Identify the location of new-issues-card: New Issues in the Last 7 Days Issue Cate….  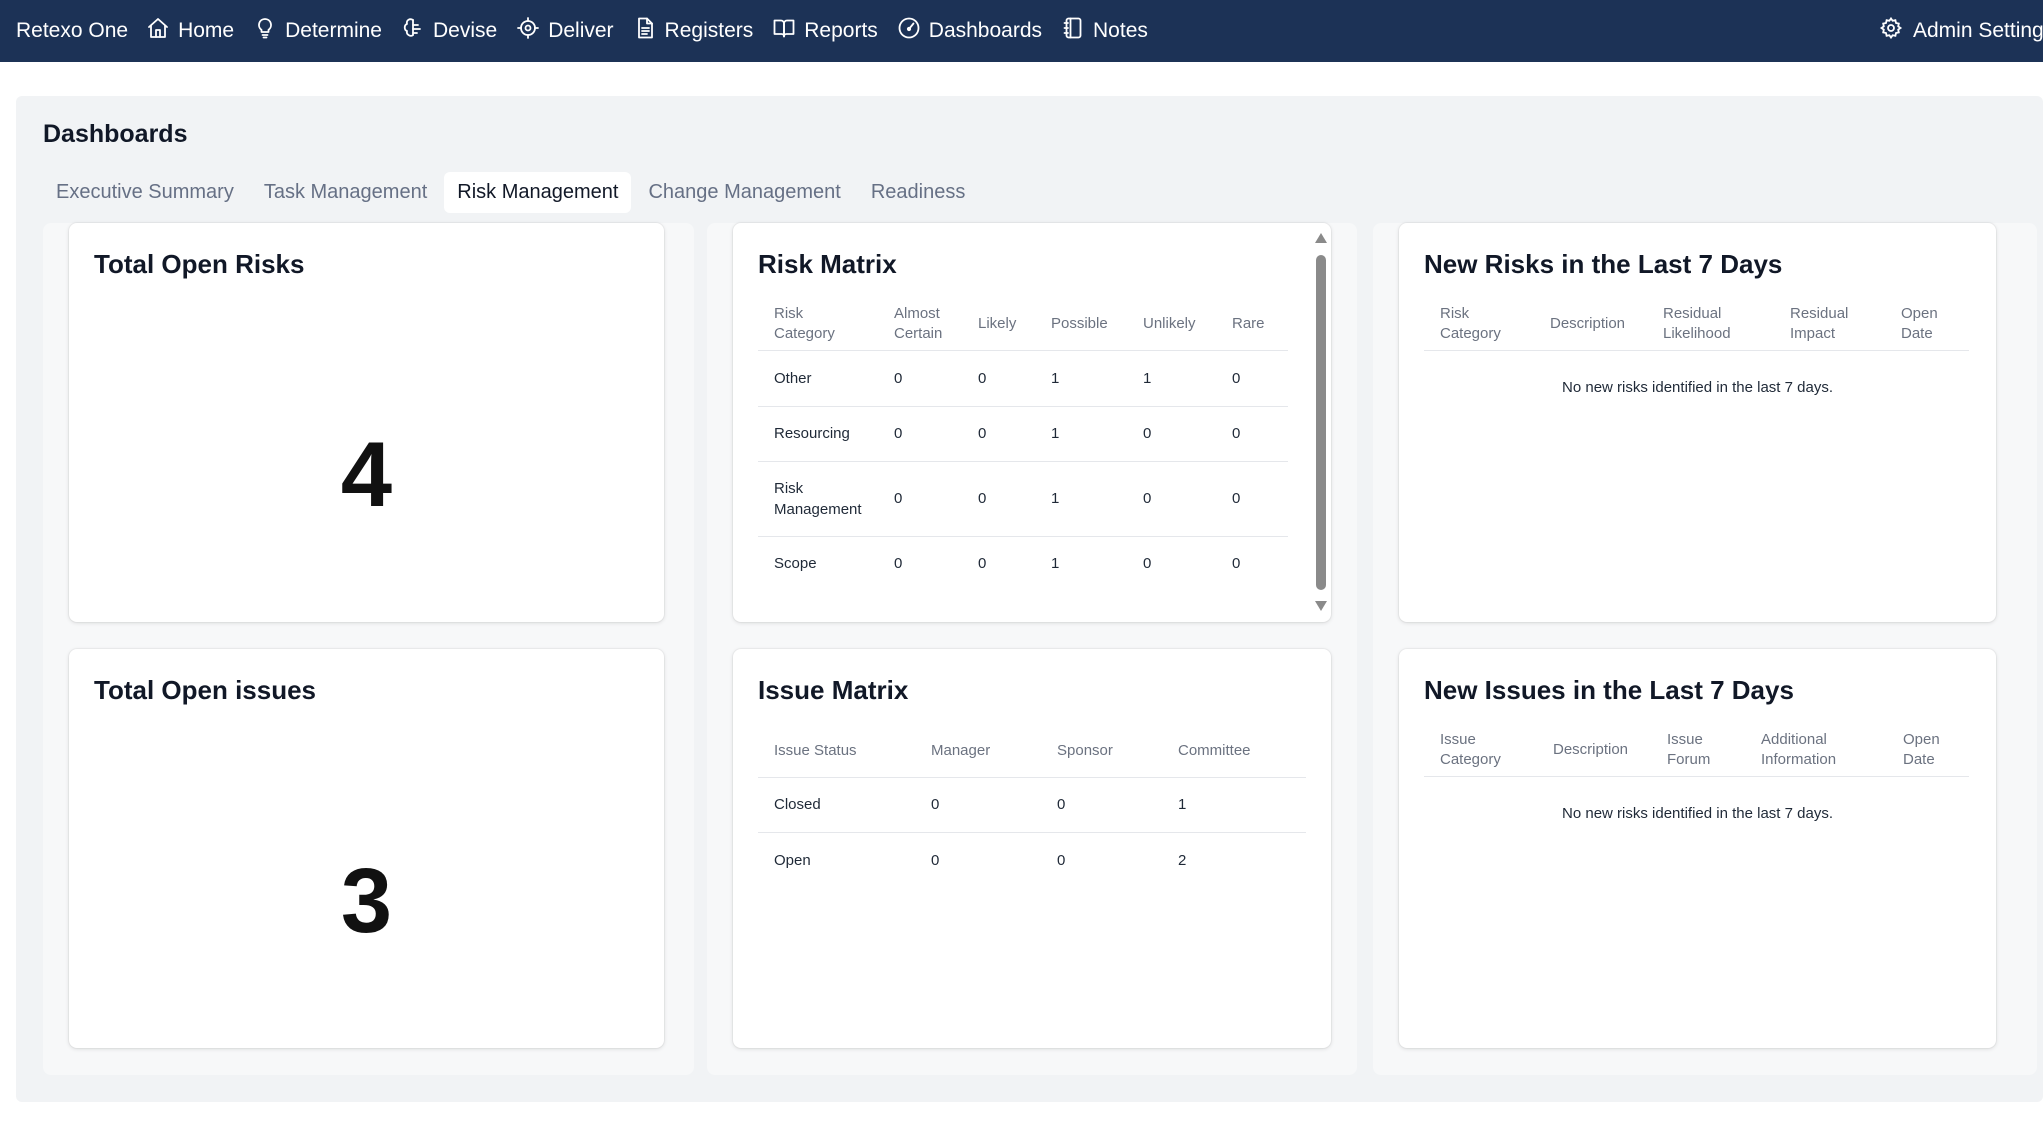
(1697, 848).